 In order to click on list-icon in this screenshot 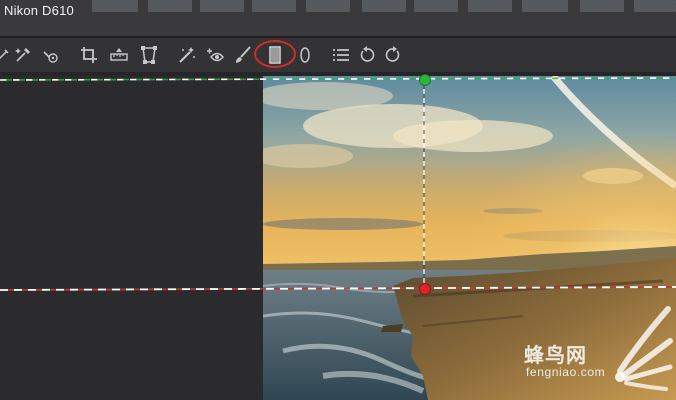, I will do `click(341, 55)`.